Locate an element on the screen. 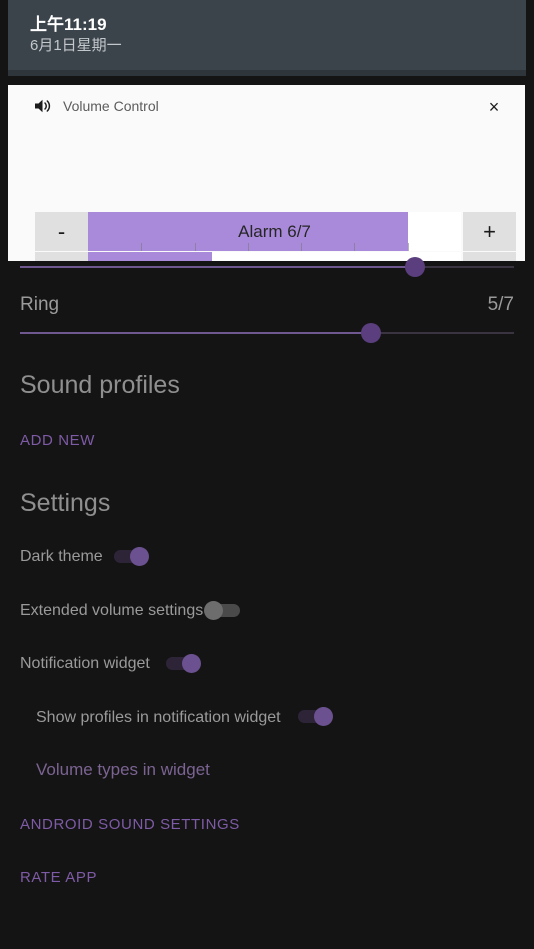 The image size is (534, 949). status-bar-date: 6月1日星期一 is located at coordinates (76, 45).